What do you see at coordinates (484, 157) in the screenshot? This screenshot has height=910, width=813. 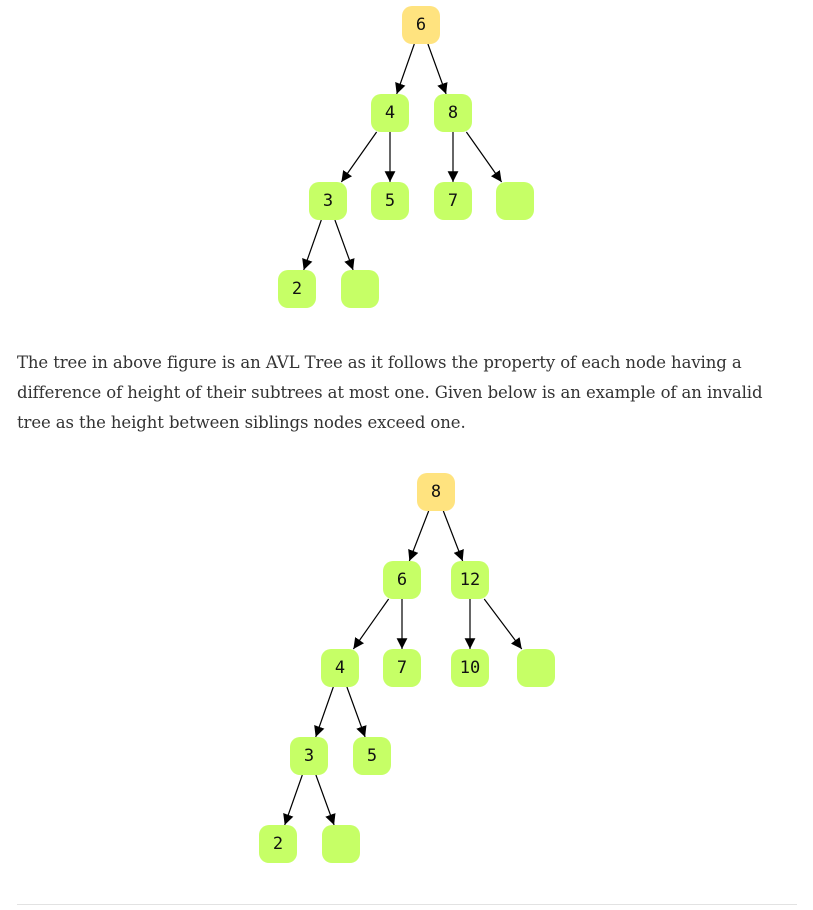 I see `edge-n8-n8r` at bounding box center [484, 157].